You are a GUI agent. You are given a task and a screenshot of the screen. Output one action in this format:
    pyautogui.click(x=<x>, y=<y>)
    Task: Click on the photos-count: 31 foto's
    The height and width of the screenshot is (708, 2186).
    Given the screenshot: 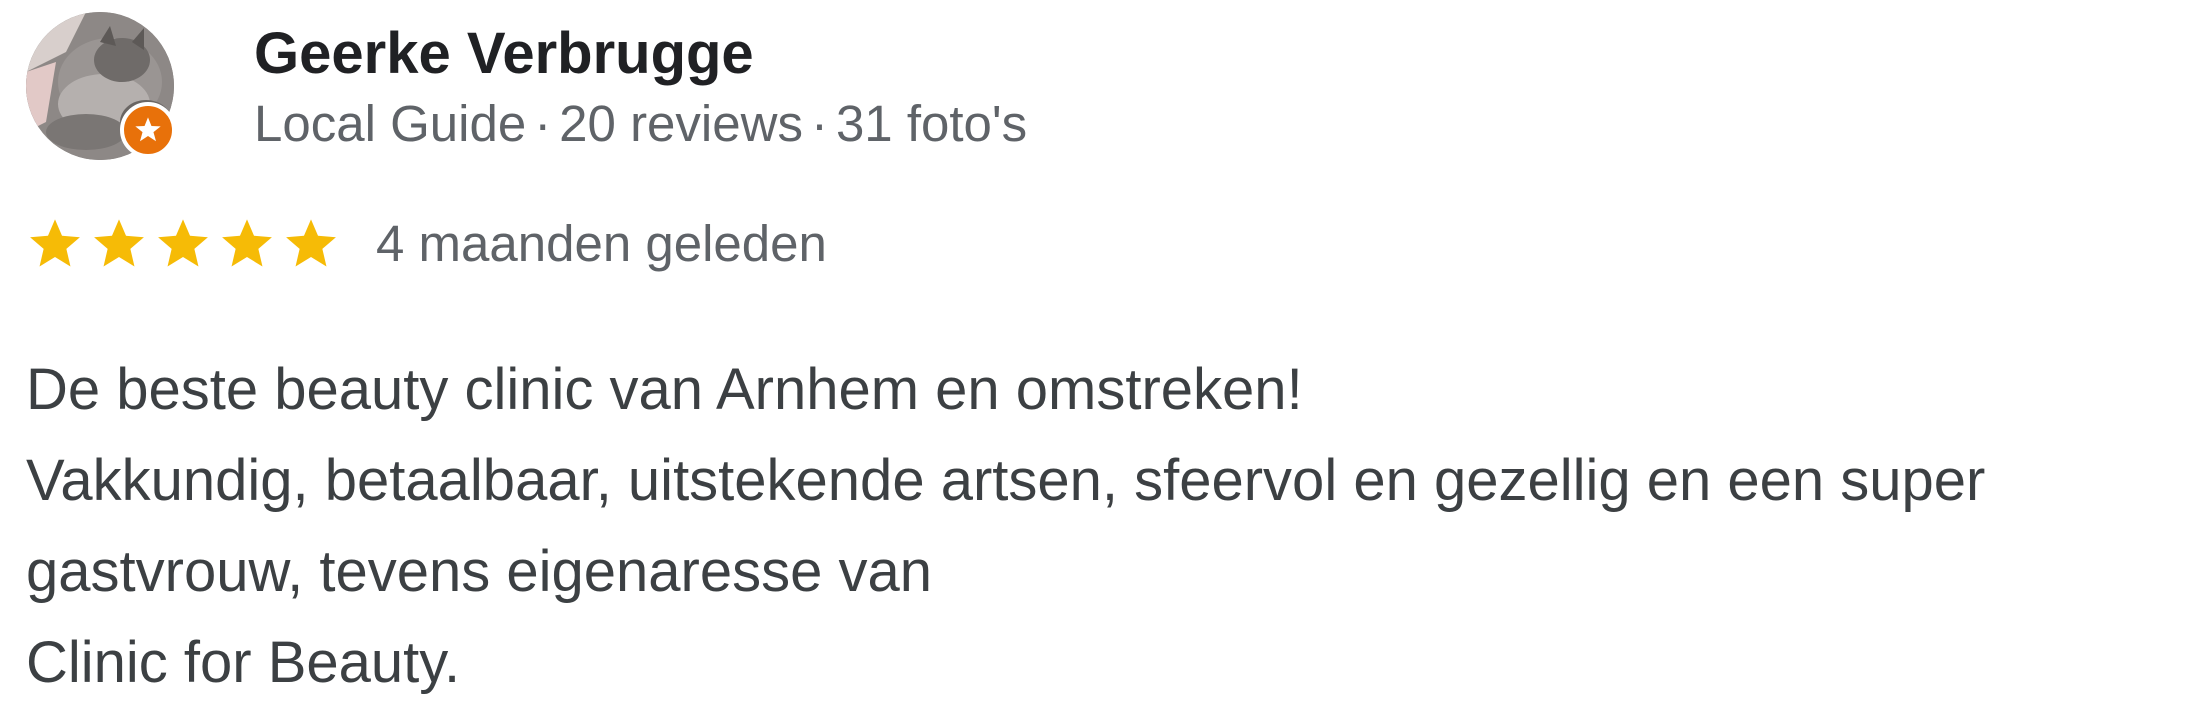 What is the action you would take?
    pyautogui.click(x=931, y=123)
    